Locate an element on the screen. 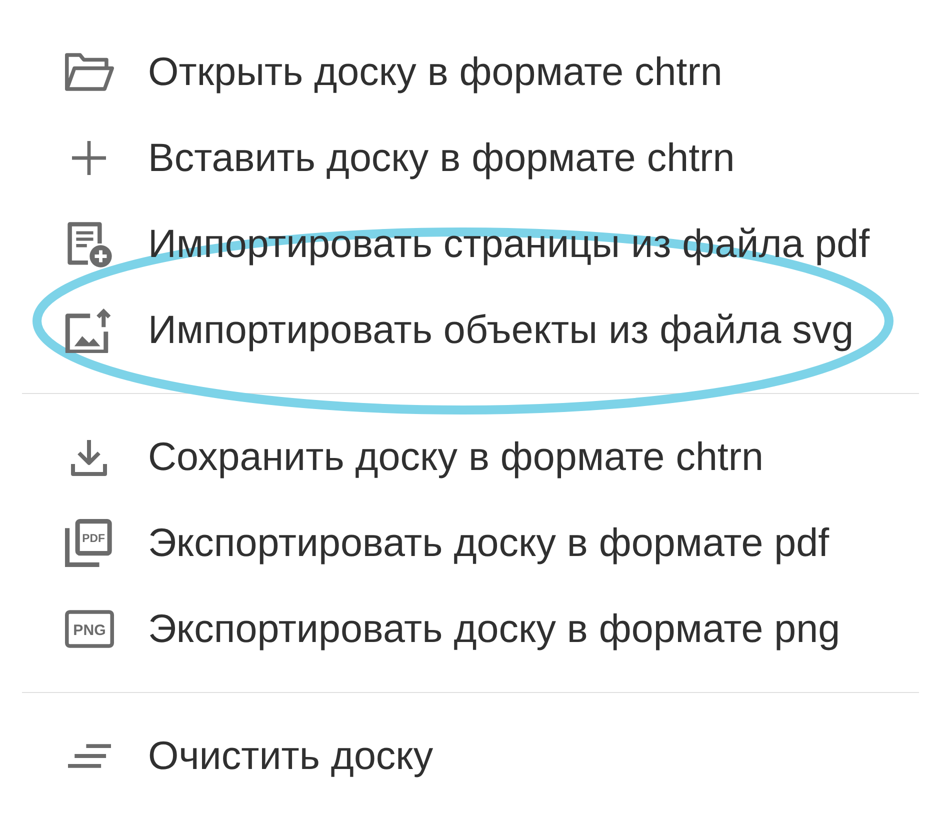 The width and height of the screenshot is (941, 819). png-file-icon: PNG is located at coordinates (89, 629).